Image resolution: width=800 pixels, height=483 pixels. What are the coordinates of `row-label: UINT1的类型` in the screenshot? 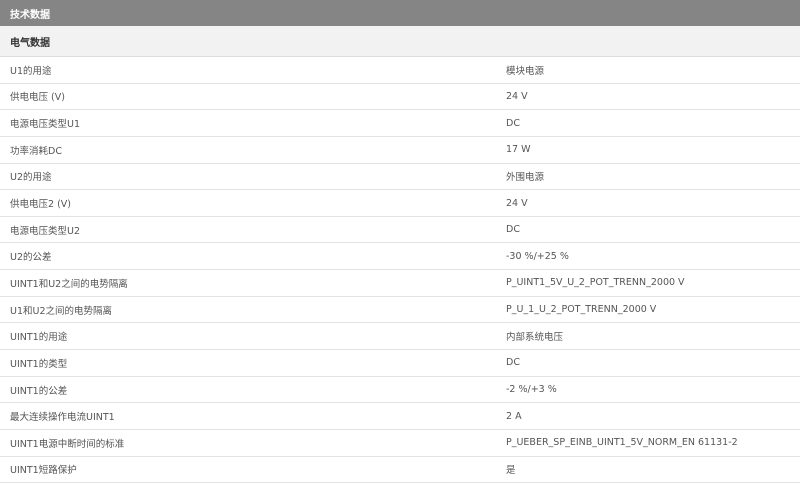 It's located at (39, 364).